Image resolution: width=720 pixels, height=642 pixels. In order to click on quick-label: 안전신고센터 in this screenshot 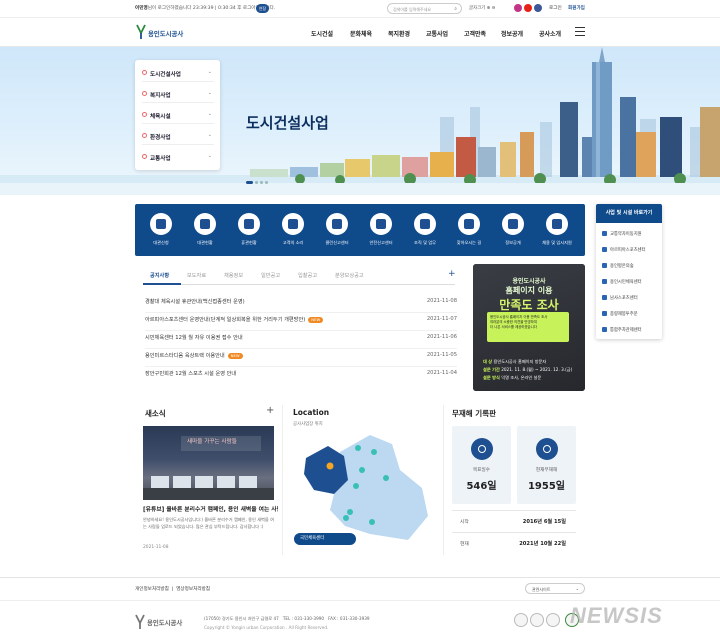, I will do `click(381, 242)`.